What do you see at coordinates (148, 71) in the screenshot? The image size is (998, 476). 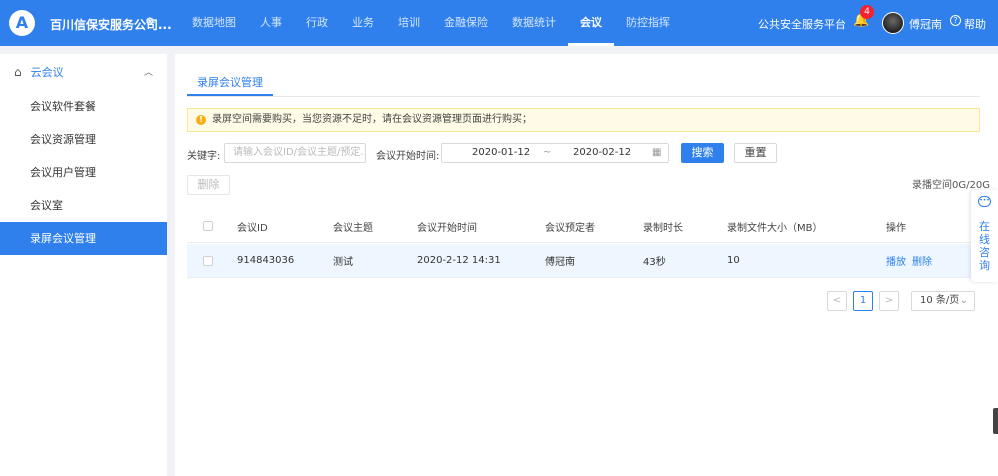 I see `chevron-up-icon: ︿` at bounding box center [148, 71].